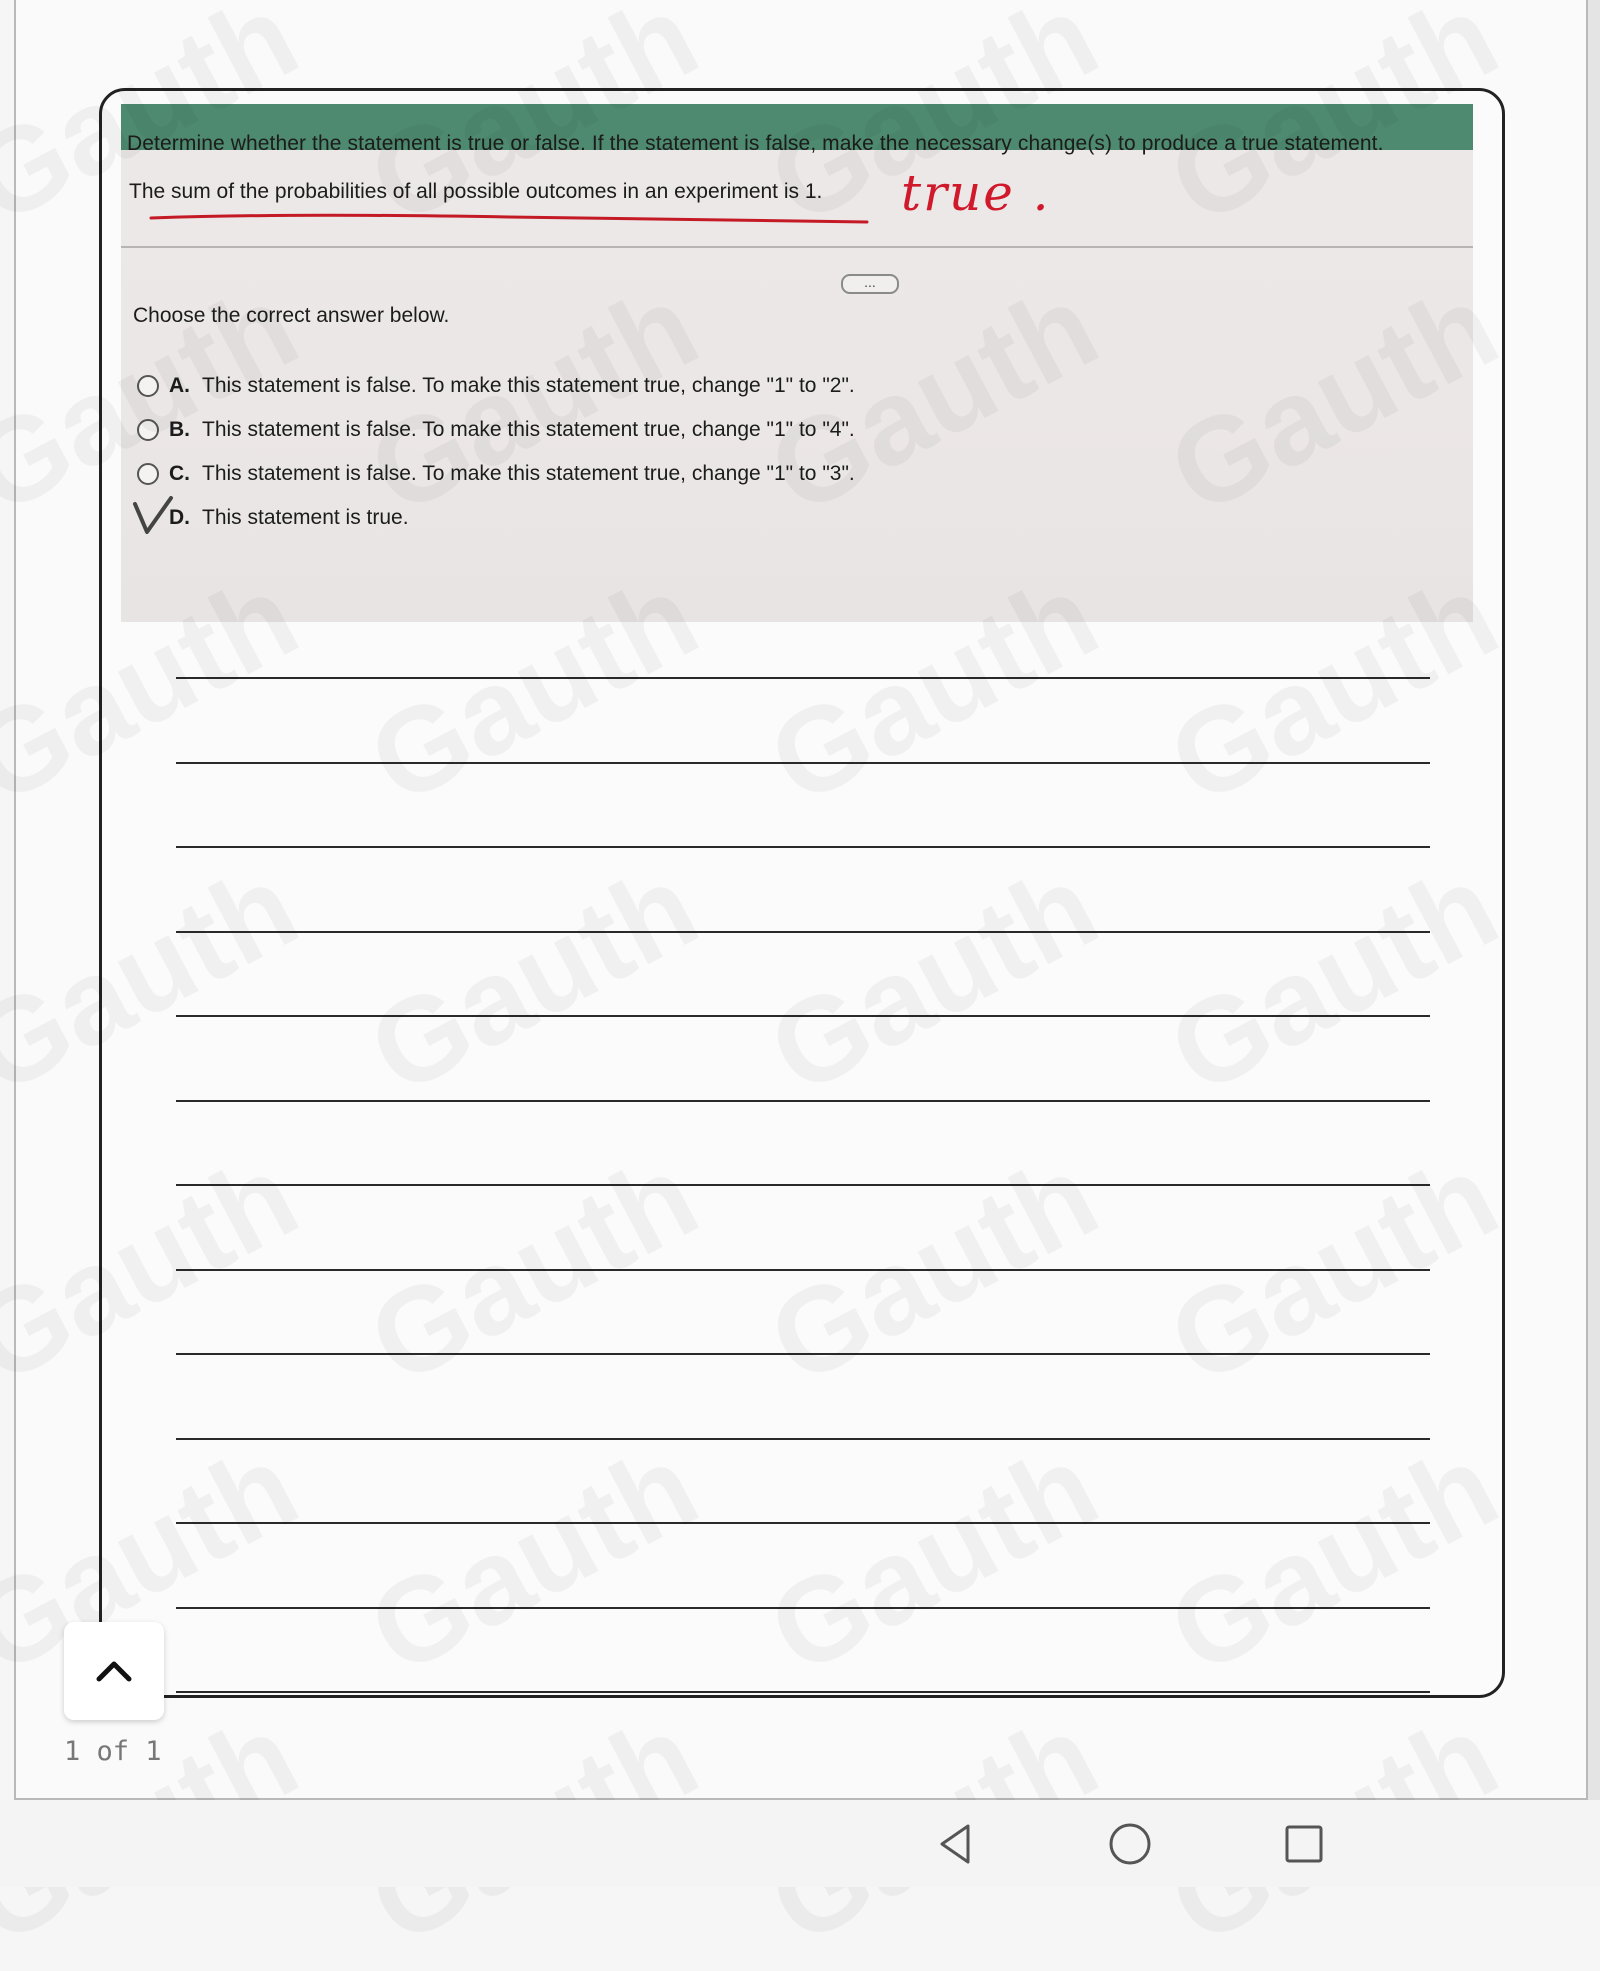 The height and width of the screenshot is (1971, 1600). Describe the element at coordinates (305, 517) in the screenshot. I see `option-d-text: This statement is true.` at that location.